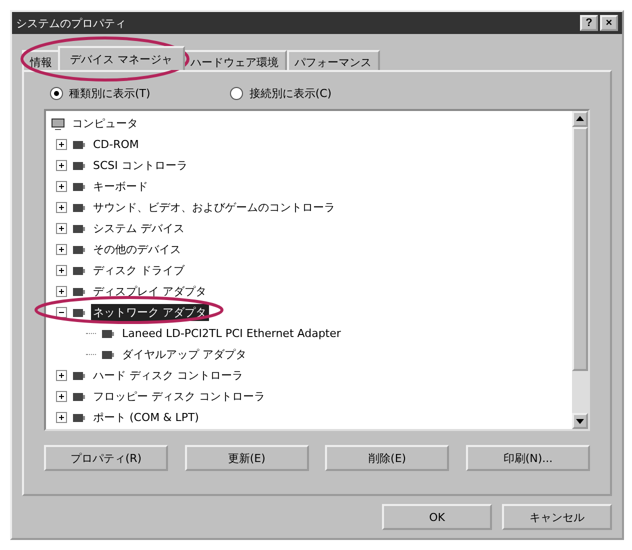 This screenshot has width=632, height=550. I want to click on radio-option: 種類別に表示(T), so click(100, 93).